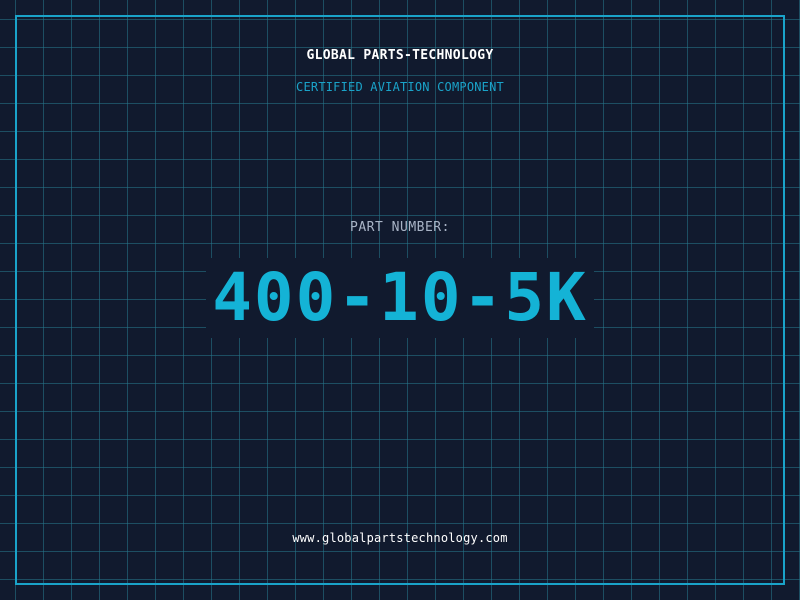 Image resolution: width=800 pixels, height=600 pixels. Describe the element at coordinates (400, 87) in the screenshot. I see `tagline: CERTIFIED AVIATION COMPONENT` at that location.